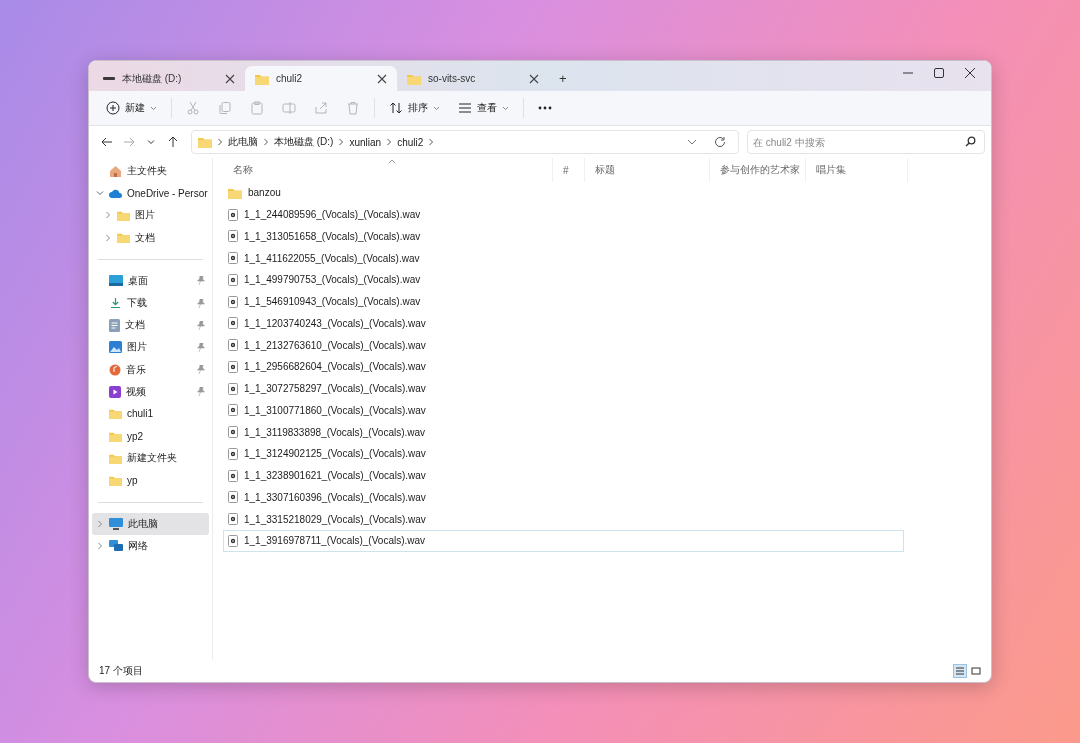 This screenshot has width=1080, height=743. I want to click on file-name: 1_1_499790753_(Vocals)_(Vocals).wav, so click(332, 280).